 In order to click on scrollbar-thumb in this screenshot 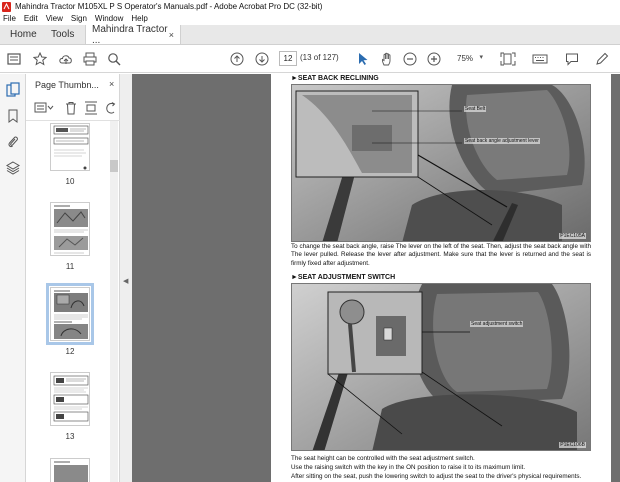, I will do `click(114, 166)`.